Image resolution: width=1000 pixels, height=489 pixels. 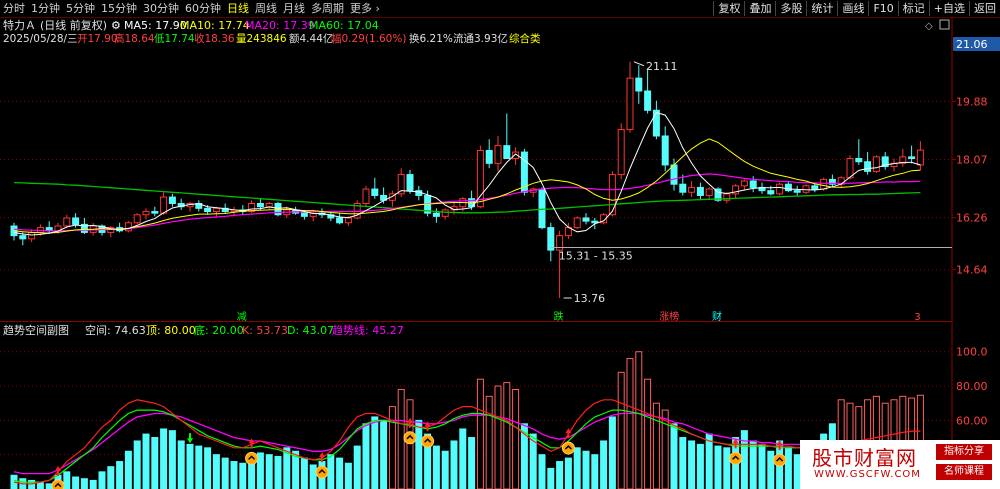 I want to click on diamond-icon: ◇, so click(x=929, y=26).